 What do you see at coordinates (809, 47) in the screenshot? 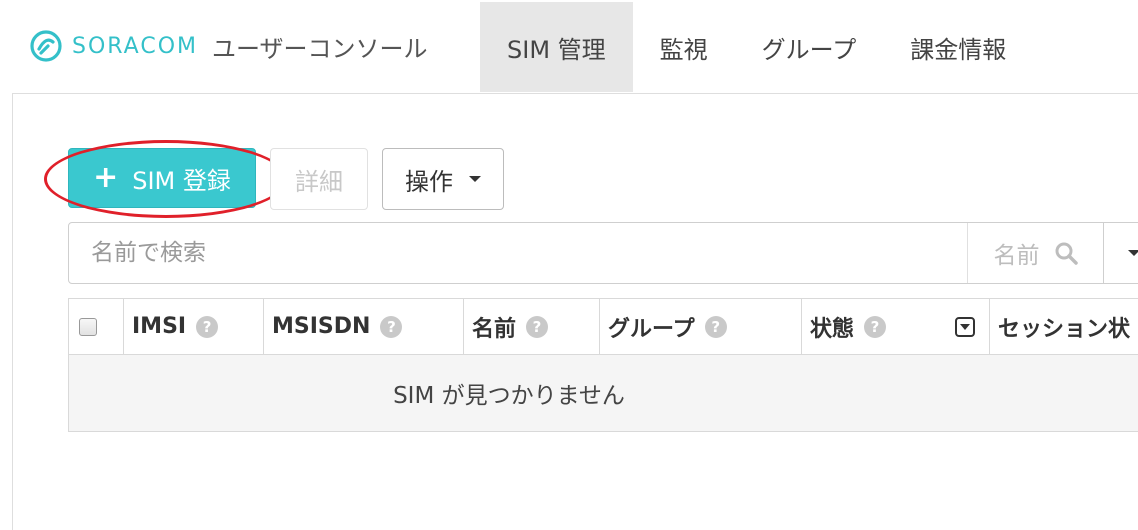
I see `nav-groups: グループ` at bounding box center [809, 47].